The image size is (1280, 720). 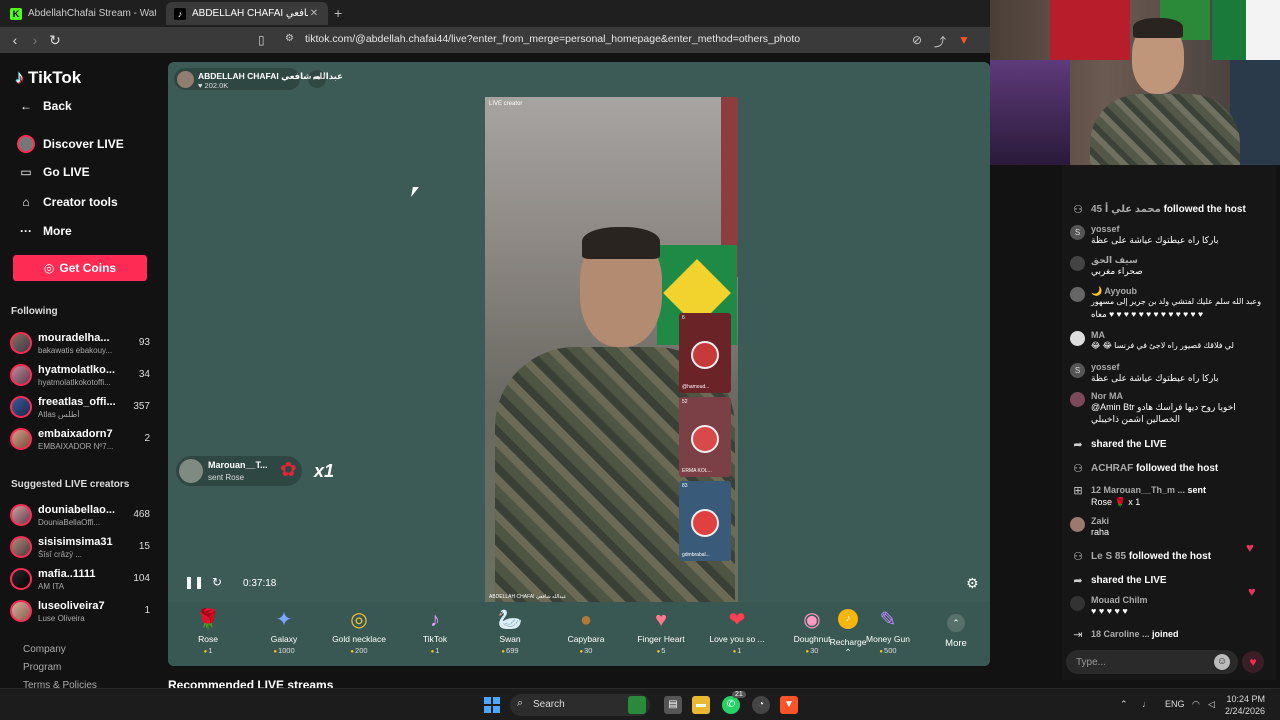 What do you see at coordinates (435, 631) in the screenshot?
I see `gift-tiktok: ♪ TikTok 1` at bounding box center [435, 631].